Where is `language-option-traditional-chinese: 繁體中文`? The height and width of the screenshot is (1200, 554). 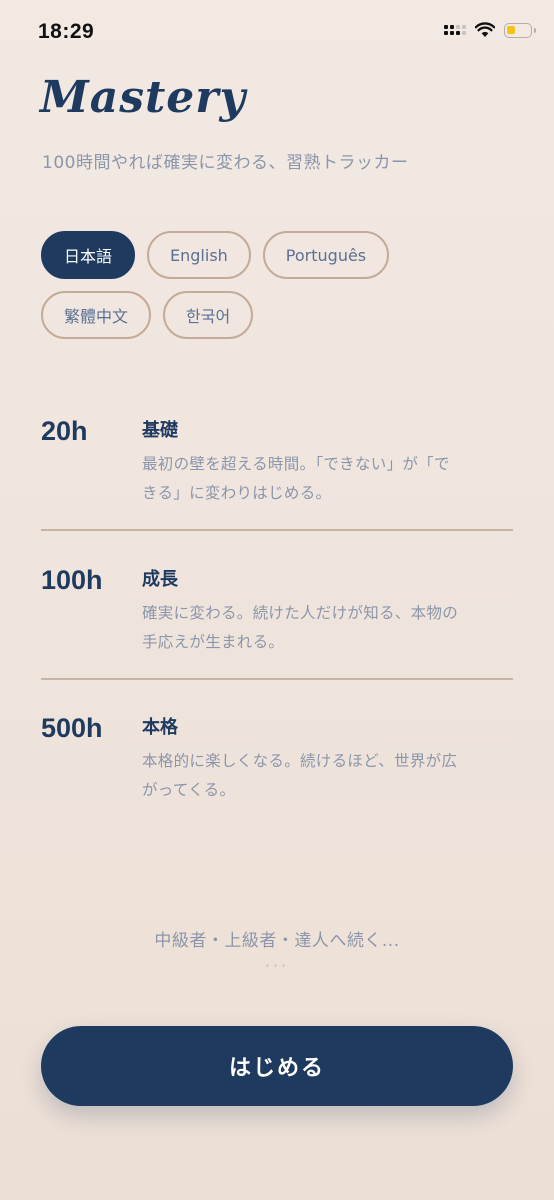
language-option-traditional-chinese: 繁體中文 is located at coordinates (96, 315).